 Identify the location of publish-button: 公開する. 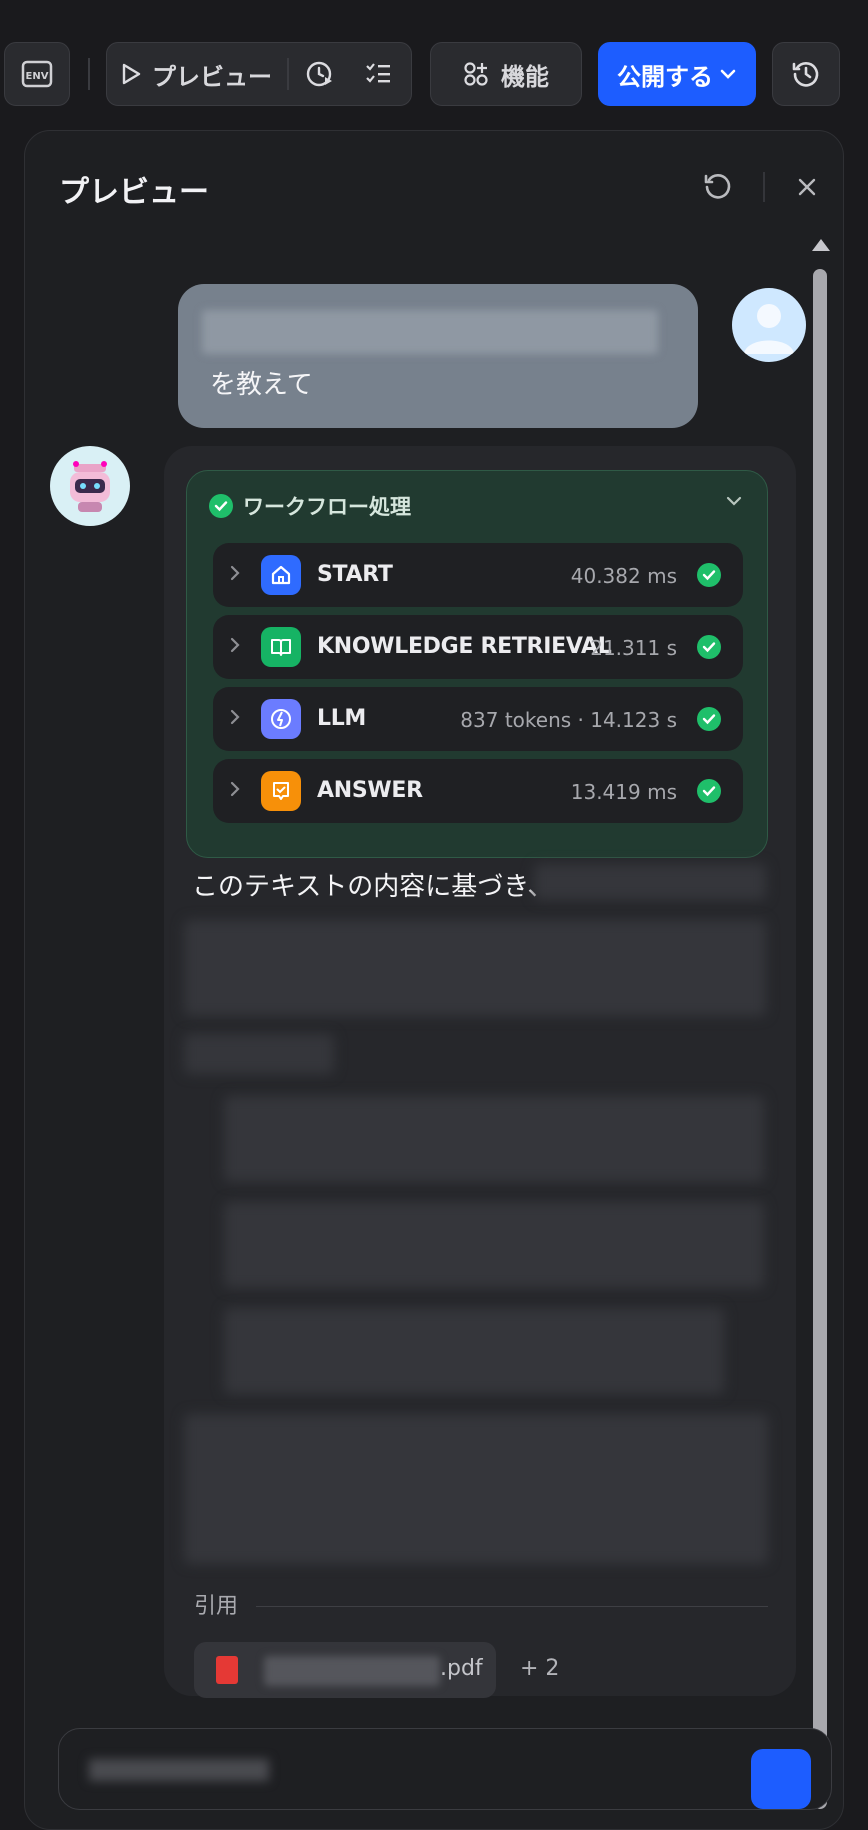
(677, 74).